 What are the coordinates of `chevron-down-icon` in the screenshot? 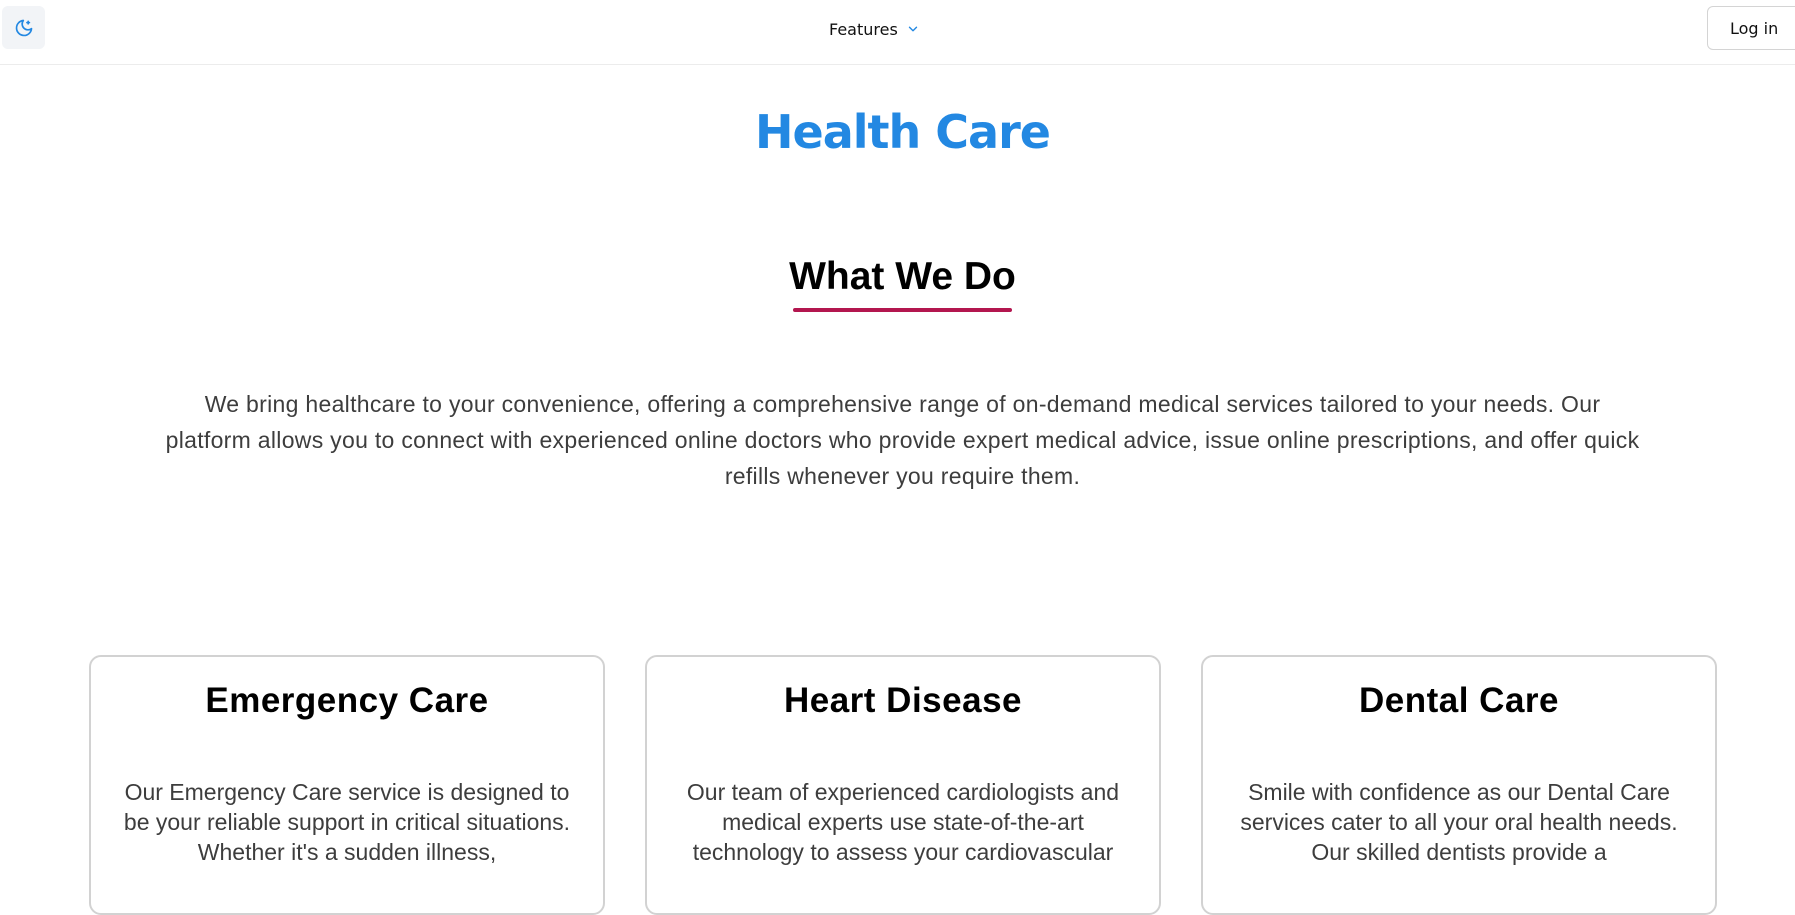 It's located at (912, 29).